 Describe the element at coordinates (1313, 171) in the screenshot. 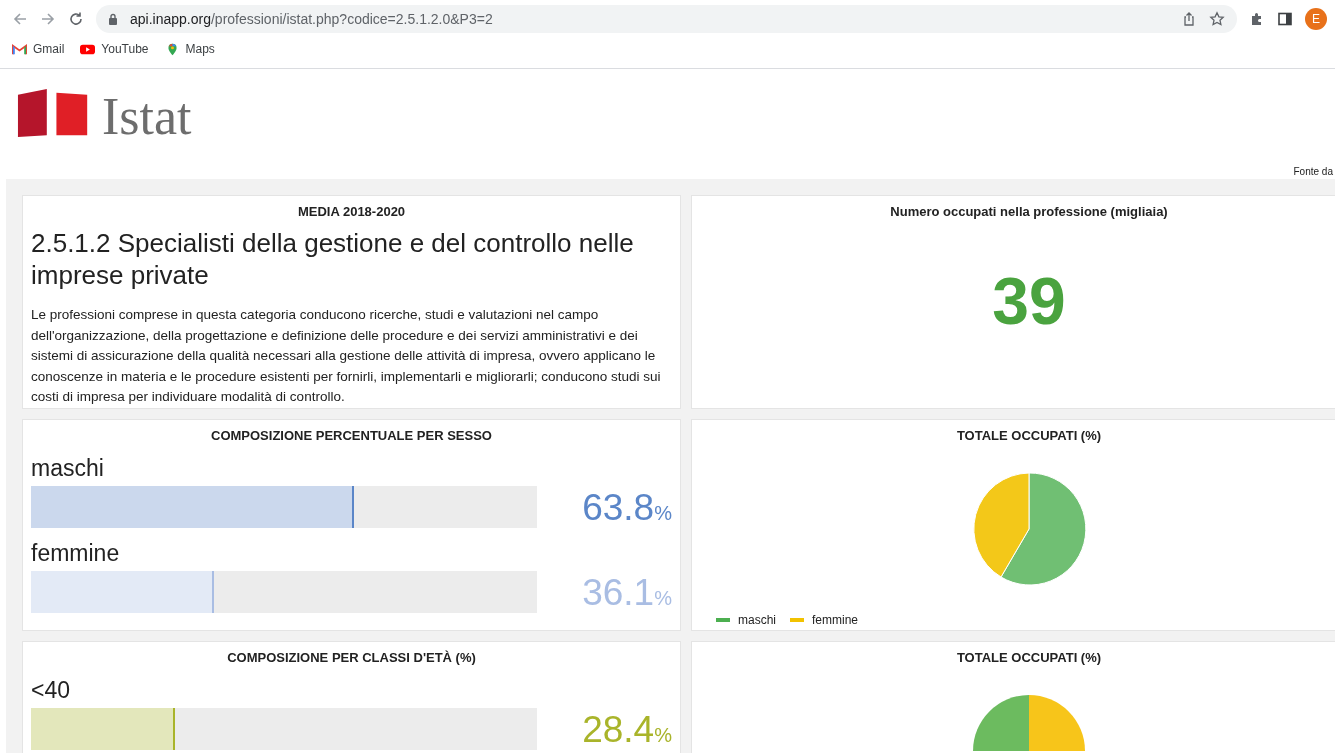

I see `source-note: Fonte da` at that location.